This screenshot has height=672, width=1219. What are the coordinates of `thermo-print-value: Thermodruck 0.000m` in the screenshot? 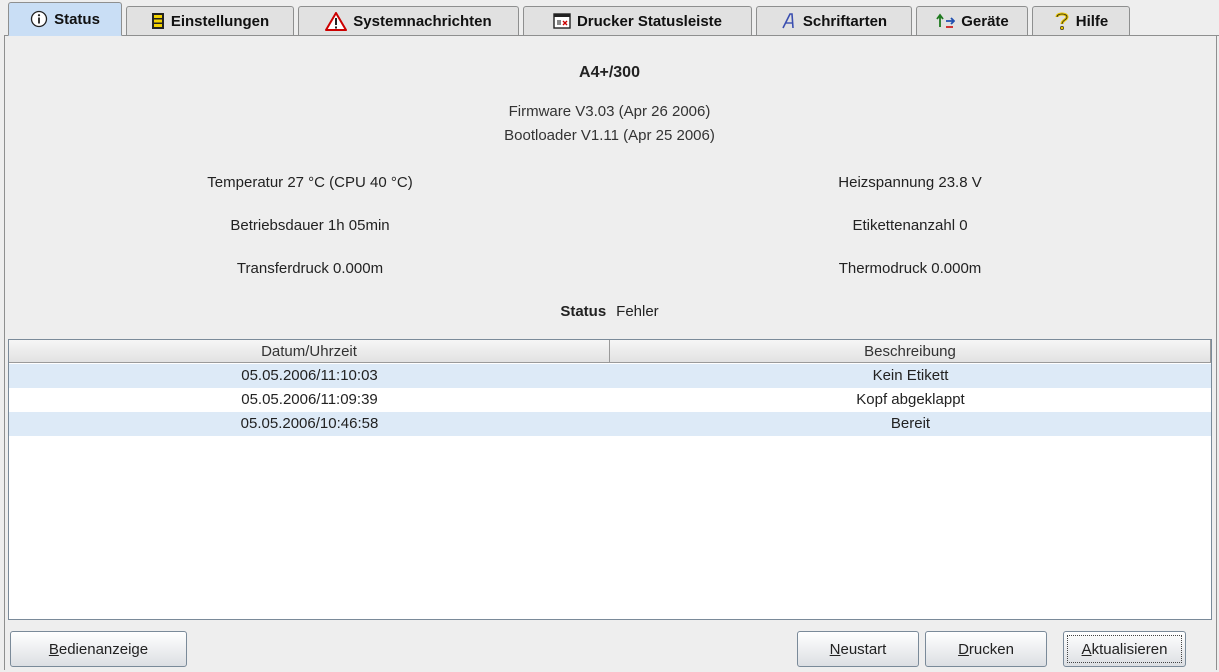 It's located at (910, 268).